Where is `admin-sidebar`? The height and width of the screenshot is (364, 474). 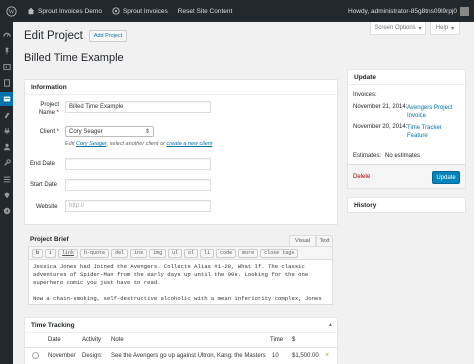
admin-sidebar is located at coordinates (6, 193).